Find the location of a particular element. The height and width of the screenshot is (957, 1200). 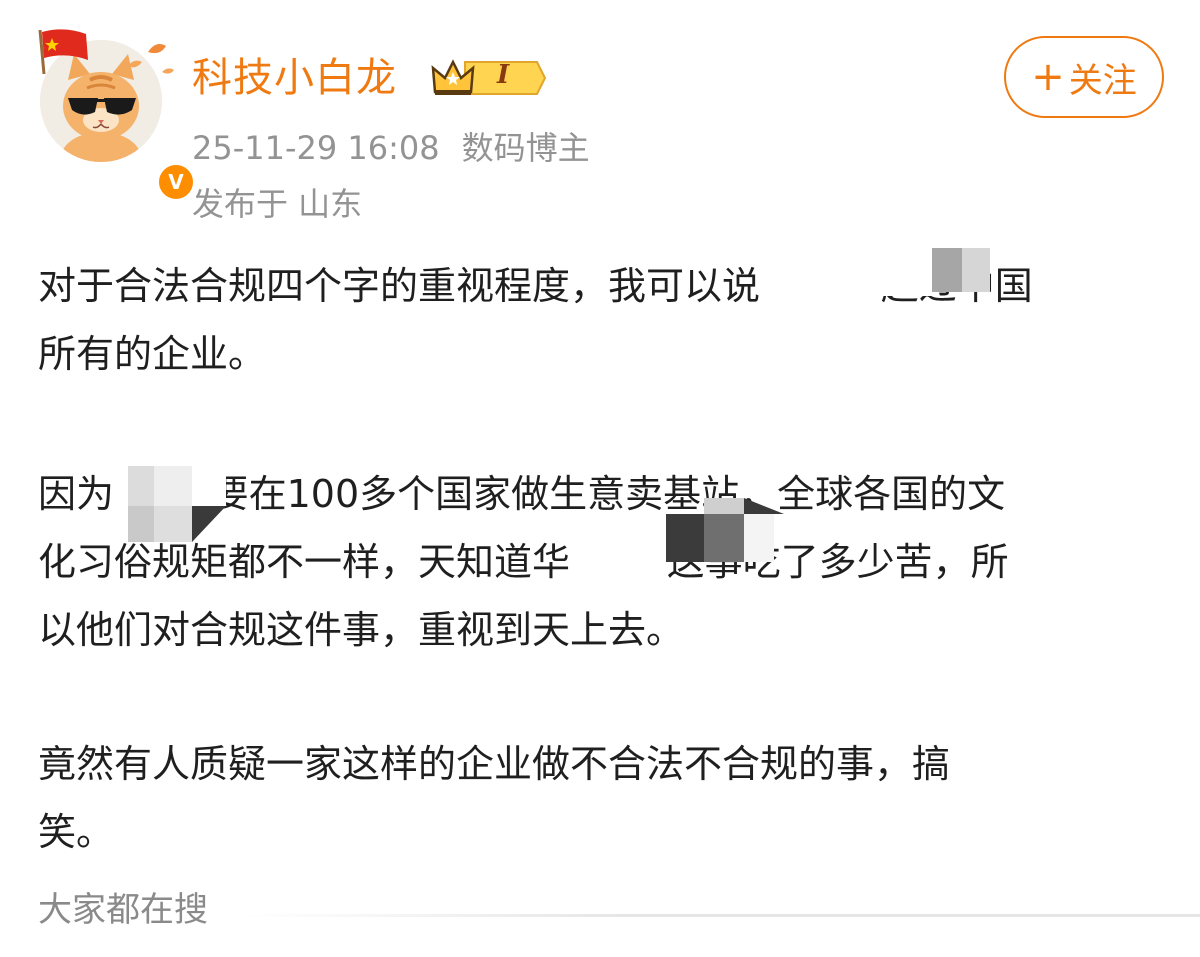

follow-label: 关注 is located at coordinates (1102, 80).